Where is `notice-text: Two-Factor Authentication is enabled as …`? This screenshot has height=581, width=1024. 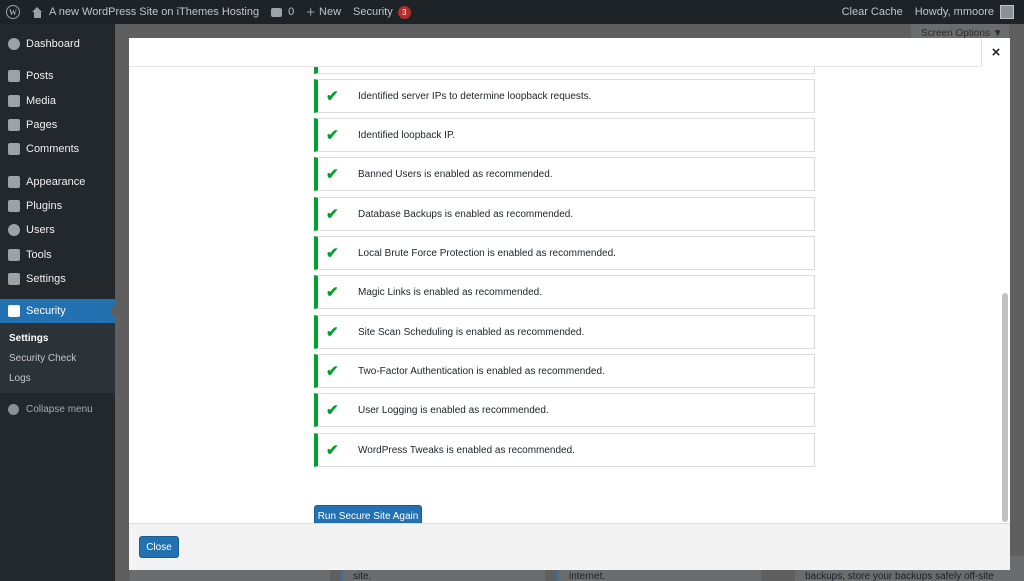 notice-text: Two-Factor Authentication is enabled as … is located at coordinates (481, 371).